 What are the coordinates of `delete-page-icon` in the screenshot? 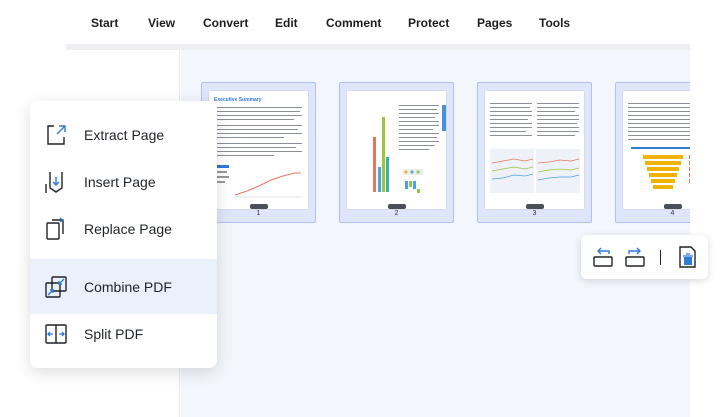 It's located at (687, 257).